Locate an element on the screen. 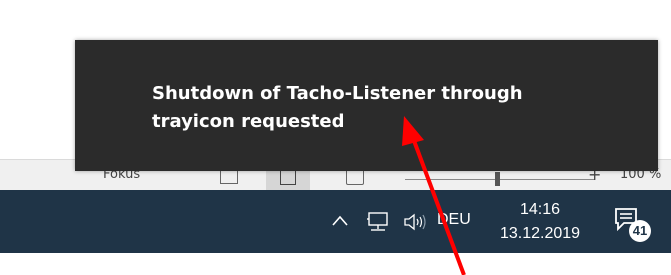 This screenshot has height=275, width=671. action-center-button: 41 is located at coordinates (633, 225).